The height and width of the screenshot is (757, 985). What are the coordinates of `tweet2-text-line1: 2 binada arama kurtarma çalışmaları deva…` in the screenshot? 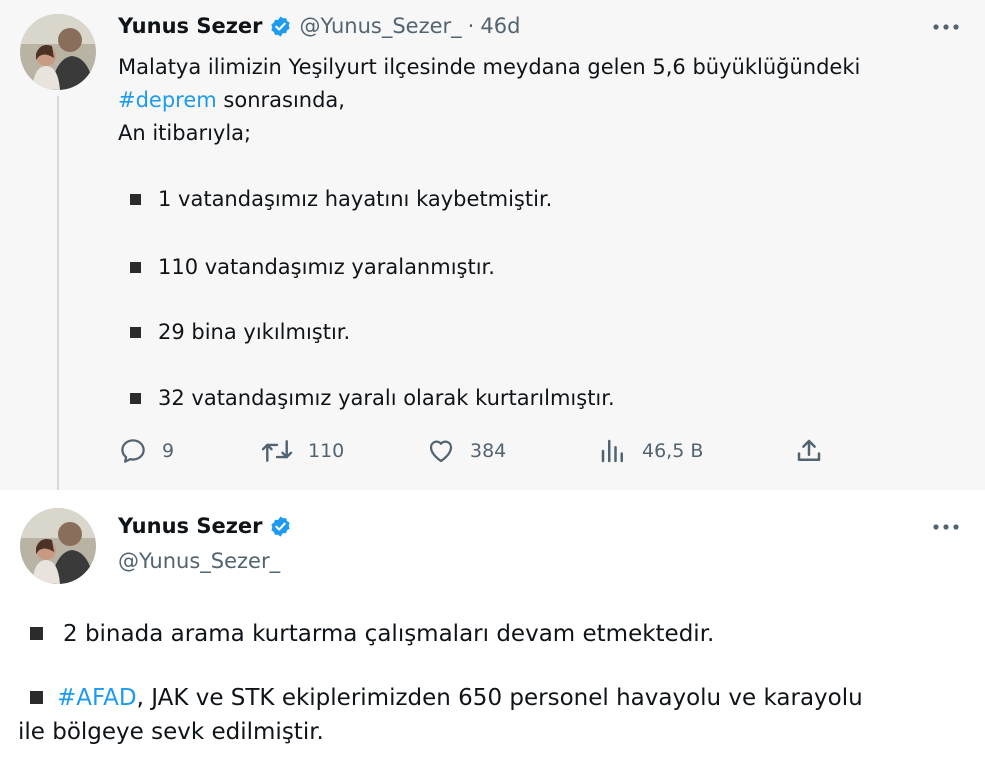 It's located at (372, 634).